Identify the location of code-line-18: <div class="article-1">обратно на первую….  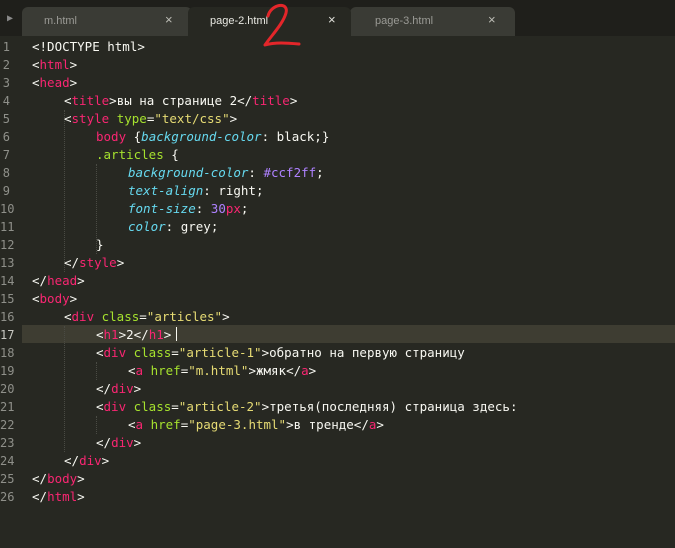
(280, 352).